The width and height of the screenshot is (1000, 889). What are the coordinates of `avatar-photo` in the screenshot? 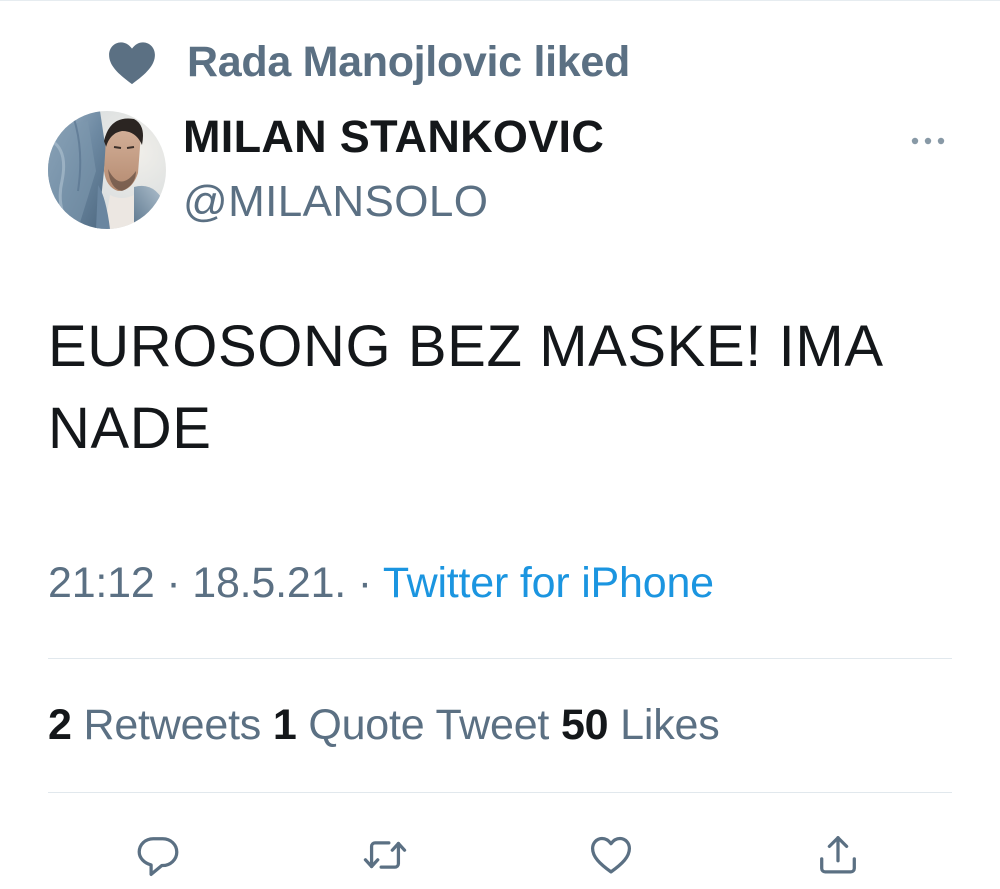 It's located at (107, 170).